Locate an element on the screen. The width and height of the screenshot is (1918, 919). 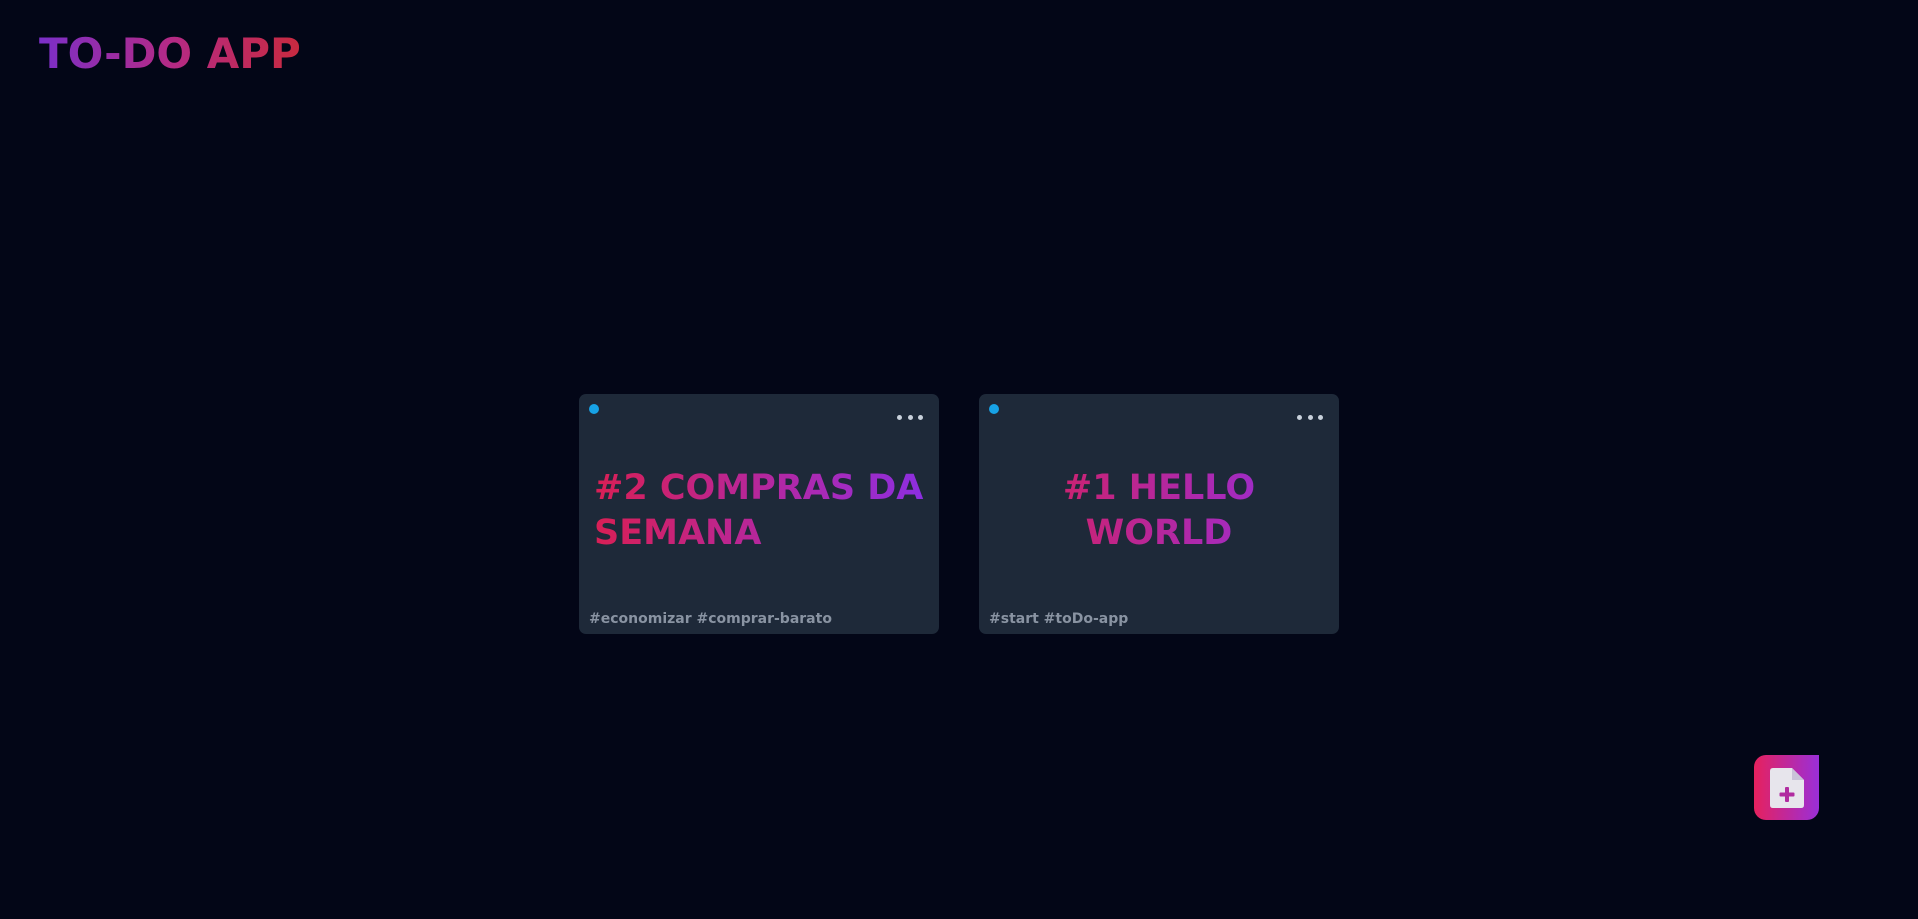
todo-card-tags: #start #toDo-app is located at coordinates (1059, 619).